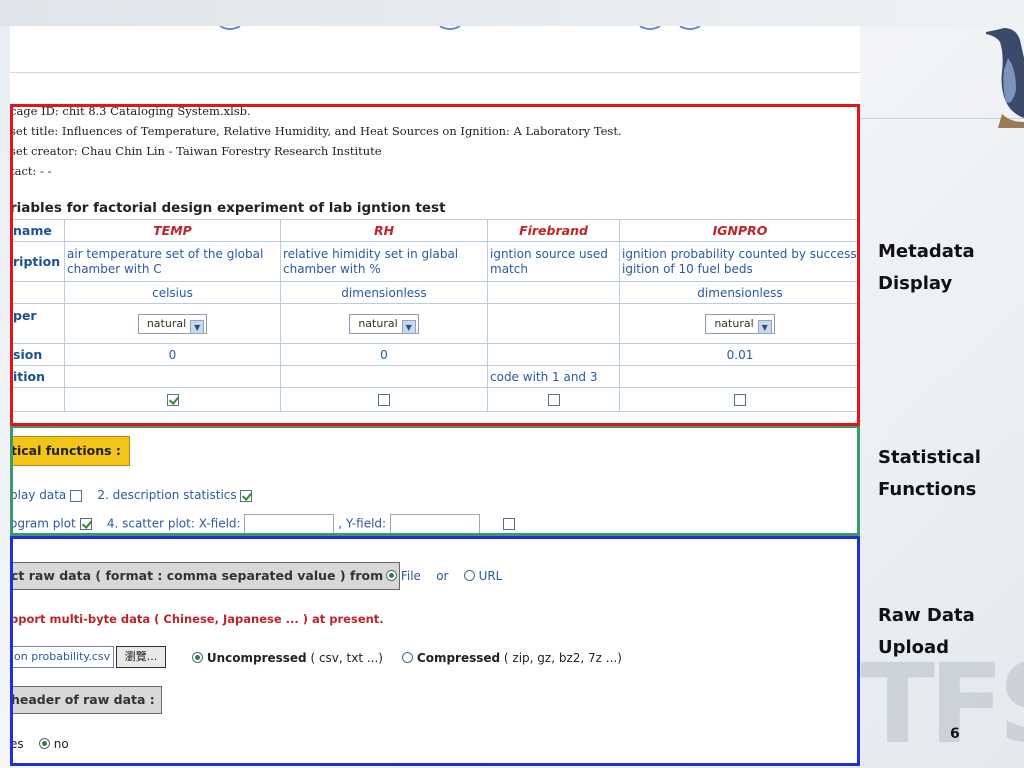  What do you see at coordinates (435, 481) in the screenshot?
I see `statistical-functions-frame` at bounding box center [435, 481].